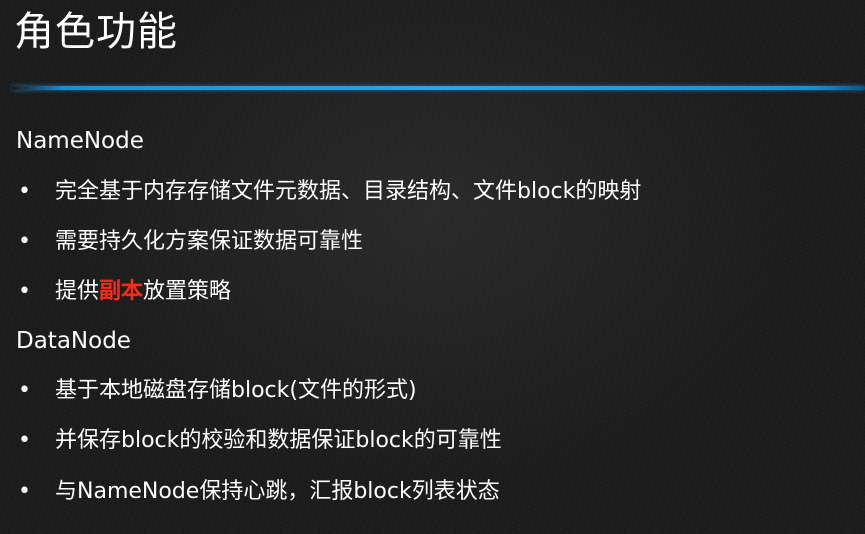  What do you see at coordinates (80, 141) in the screenshot?
I see `section-heading-namenode: NameNode` at bounding box center [80, 141].